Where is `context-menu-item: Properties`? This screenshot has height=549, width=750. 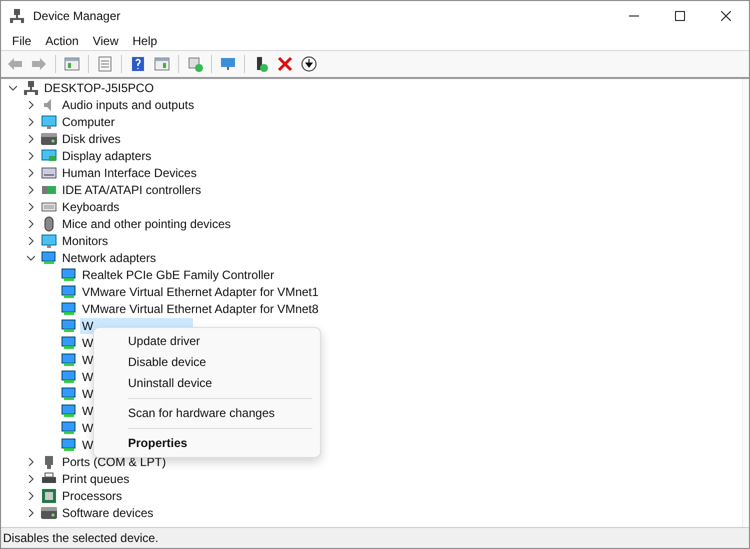 context-menu-item: Properties is located at coordinates (207, 443).